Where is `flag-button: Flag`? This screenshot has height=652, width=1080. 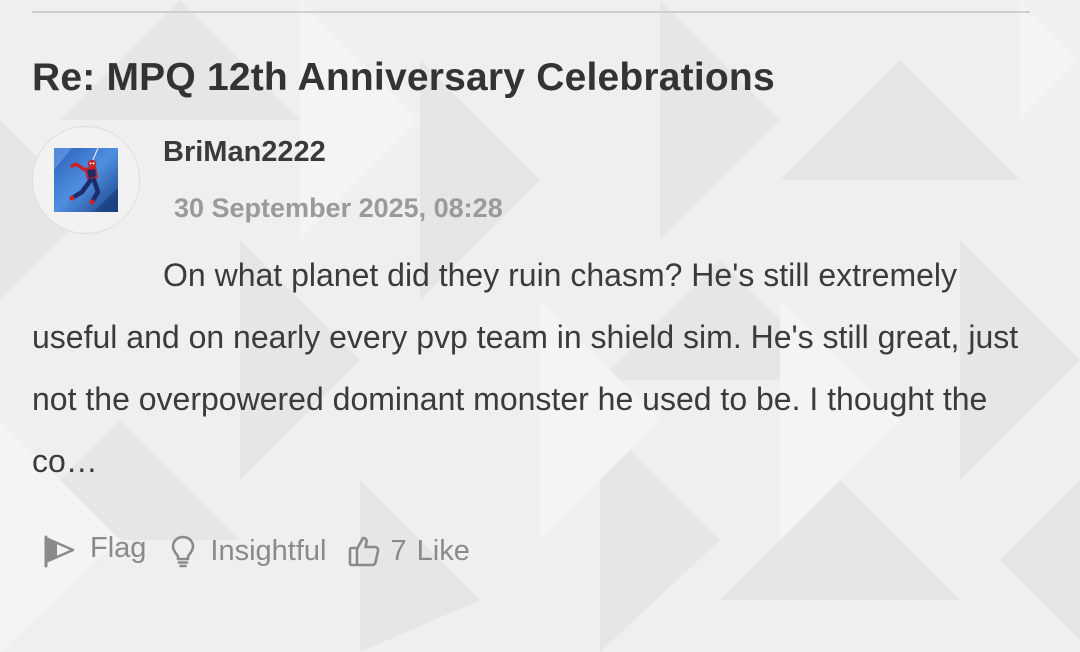 flag-button: Flag is located at coordinates (94, 549).